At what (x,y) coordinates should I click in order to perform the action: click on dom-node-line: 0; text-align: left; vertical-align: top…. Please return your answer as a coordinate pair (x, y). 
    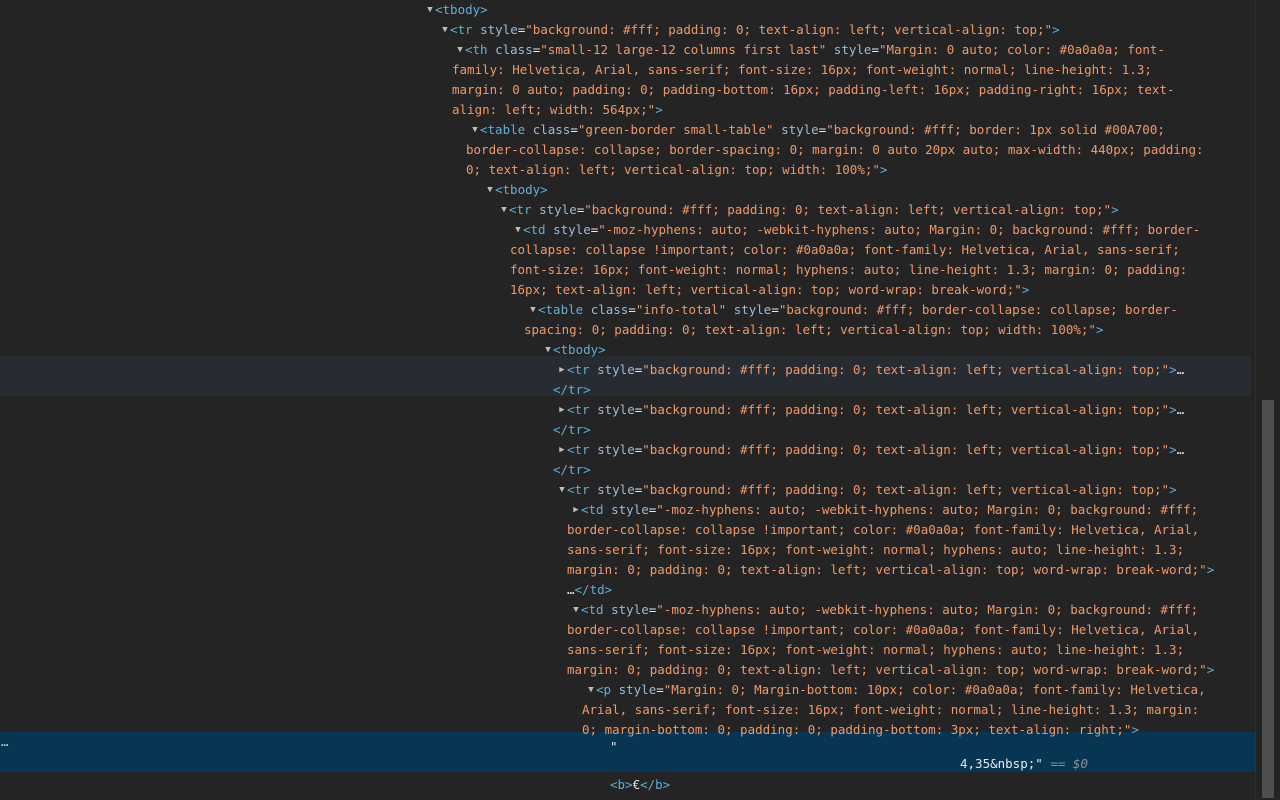
    Looking at the image, I should click on (628, 170).